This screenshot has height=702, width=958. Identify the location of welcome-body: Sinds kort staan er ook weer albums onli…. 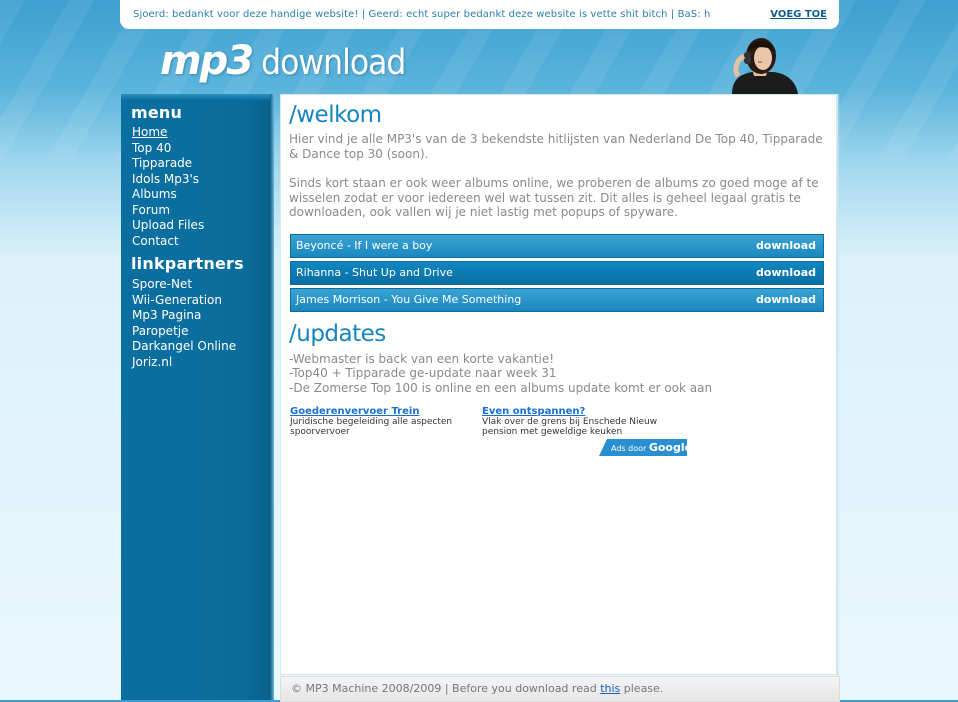
(554, 197).